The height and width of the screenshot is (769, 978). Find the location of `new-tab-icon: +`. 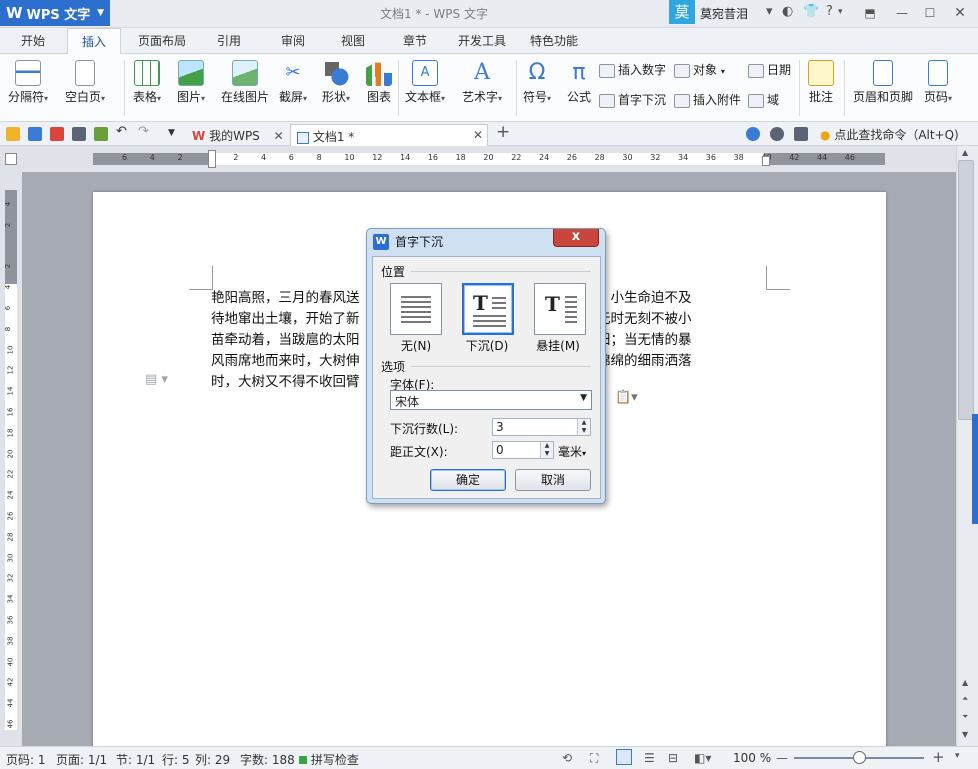

new-tab-icon: + is located at coordinates (503, 132).